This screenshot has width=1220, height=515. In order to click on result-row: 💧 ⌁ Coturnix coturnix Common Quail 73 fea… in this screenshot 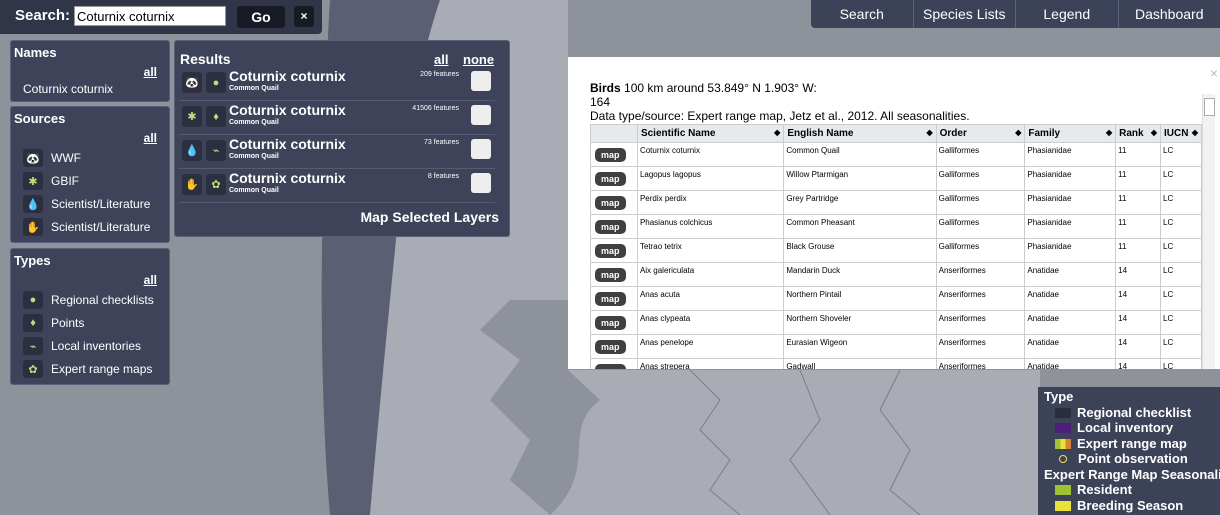, I will do `click(337, 152)`.